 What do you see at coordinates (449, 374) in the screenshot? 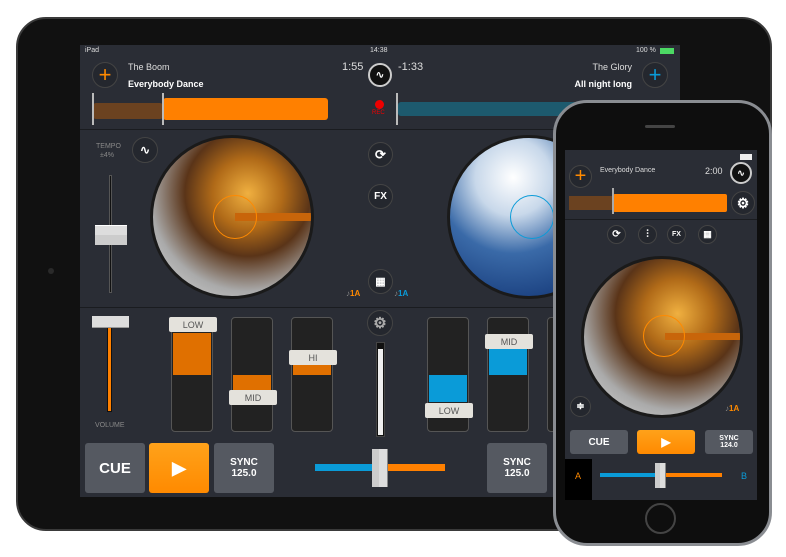
I see `eq-b-low: LOW` at bounding box center [449, 374].